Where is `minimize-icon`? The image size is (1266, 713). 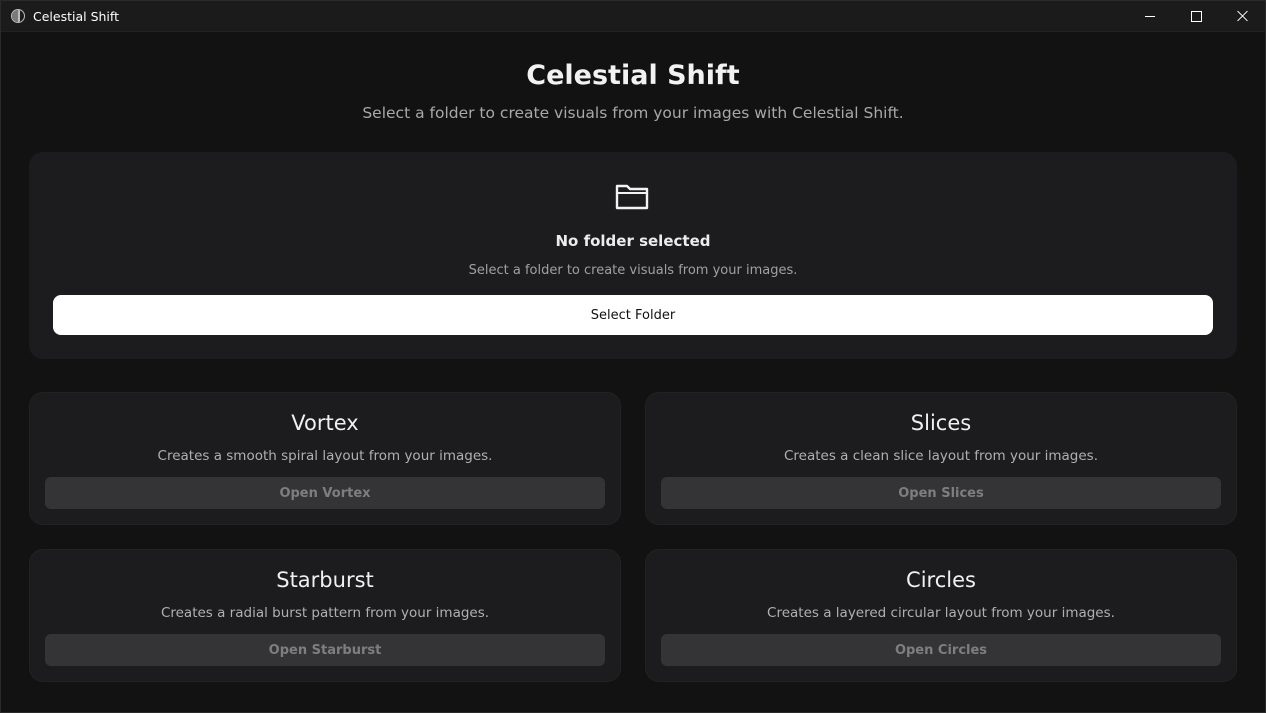
minimize-icon is located at coordinates (1150, 16).